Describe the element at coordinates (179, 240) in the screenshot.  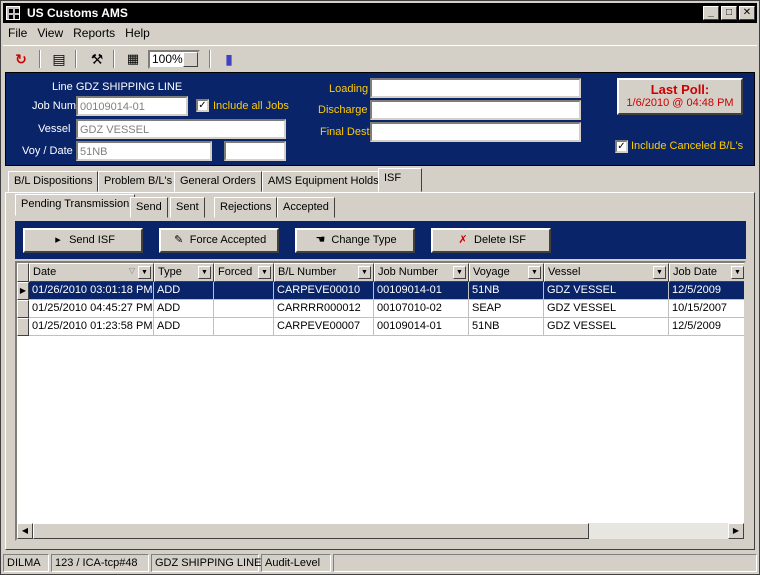
I see `edit-icon: ✎` at that location.